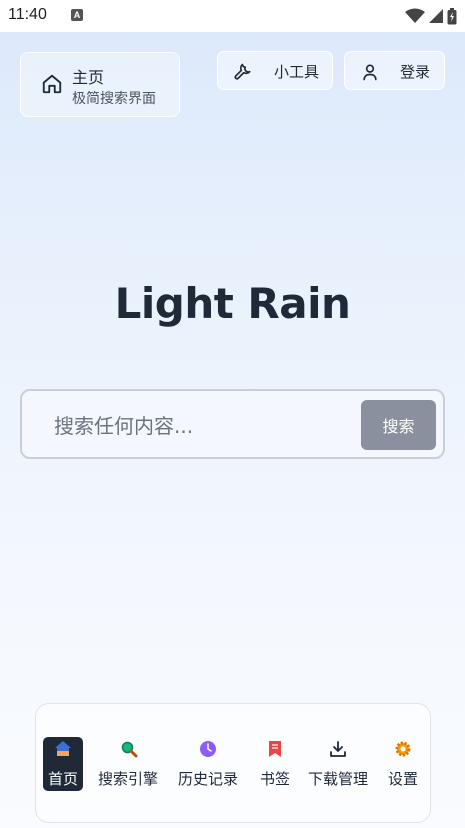 The image size is (465, 828). Describe the element at coordinates (27, 14) in the screenshot. I see `status-time: 11:40` at that location.